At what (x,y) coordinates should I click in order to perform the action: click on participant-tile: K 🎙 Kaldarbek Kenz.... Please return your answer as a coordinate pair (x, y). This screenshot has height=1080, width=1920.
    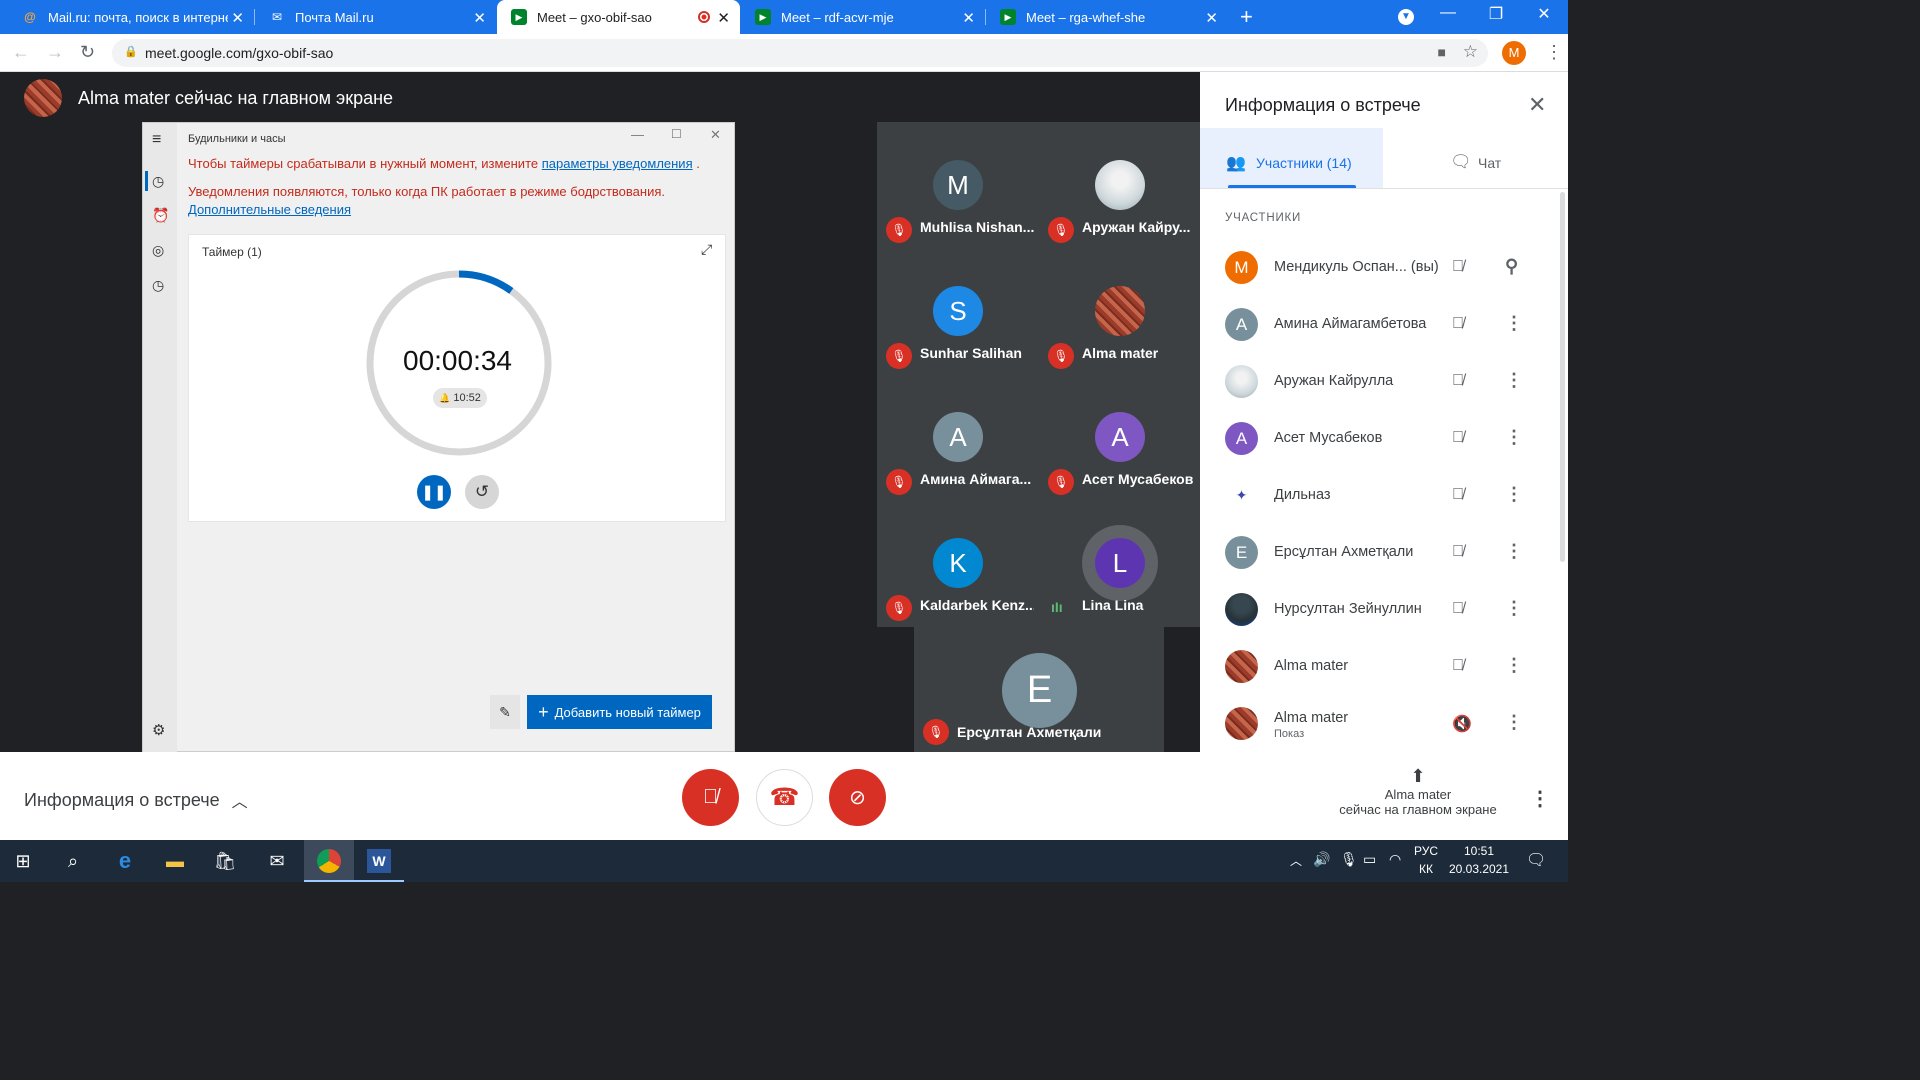
    Looking at the image, I should click on (957, 563).